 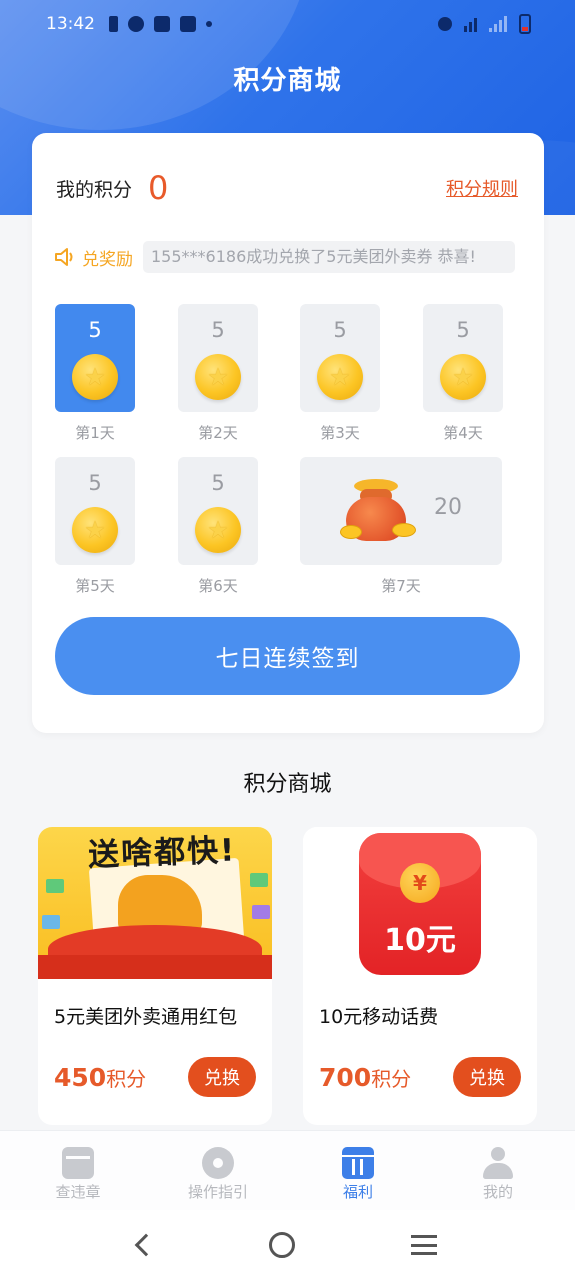 I want to click on day-label: 第3天, so click(x=340, y=433).